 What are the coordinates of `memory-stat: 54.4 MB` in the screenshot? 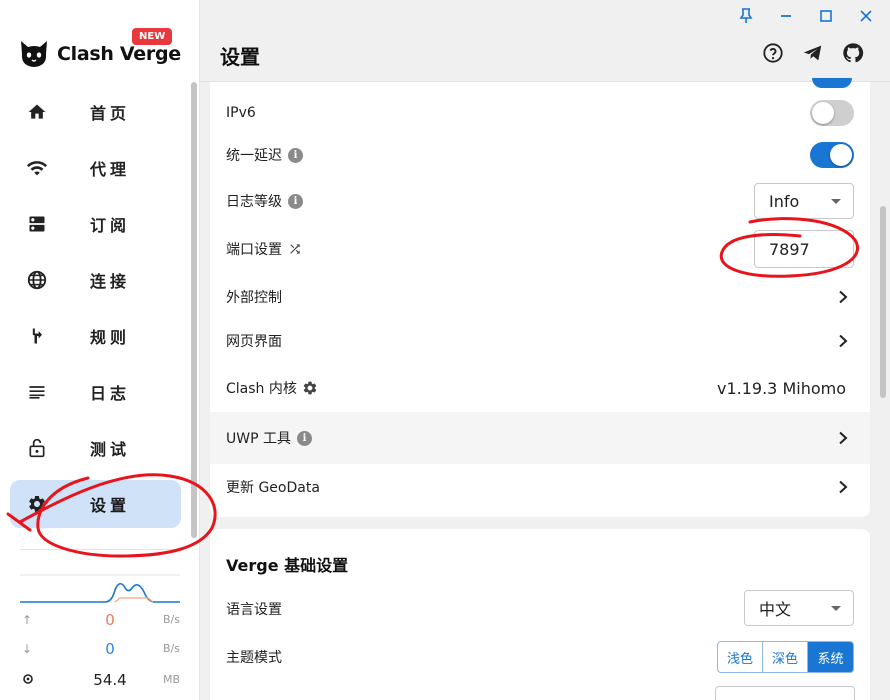 It's located at (100, 681).